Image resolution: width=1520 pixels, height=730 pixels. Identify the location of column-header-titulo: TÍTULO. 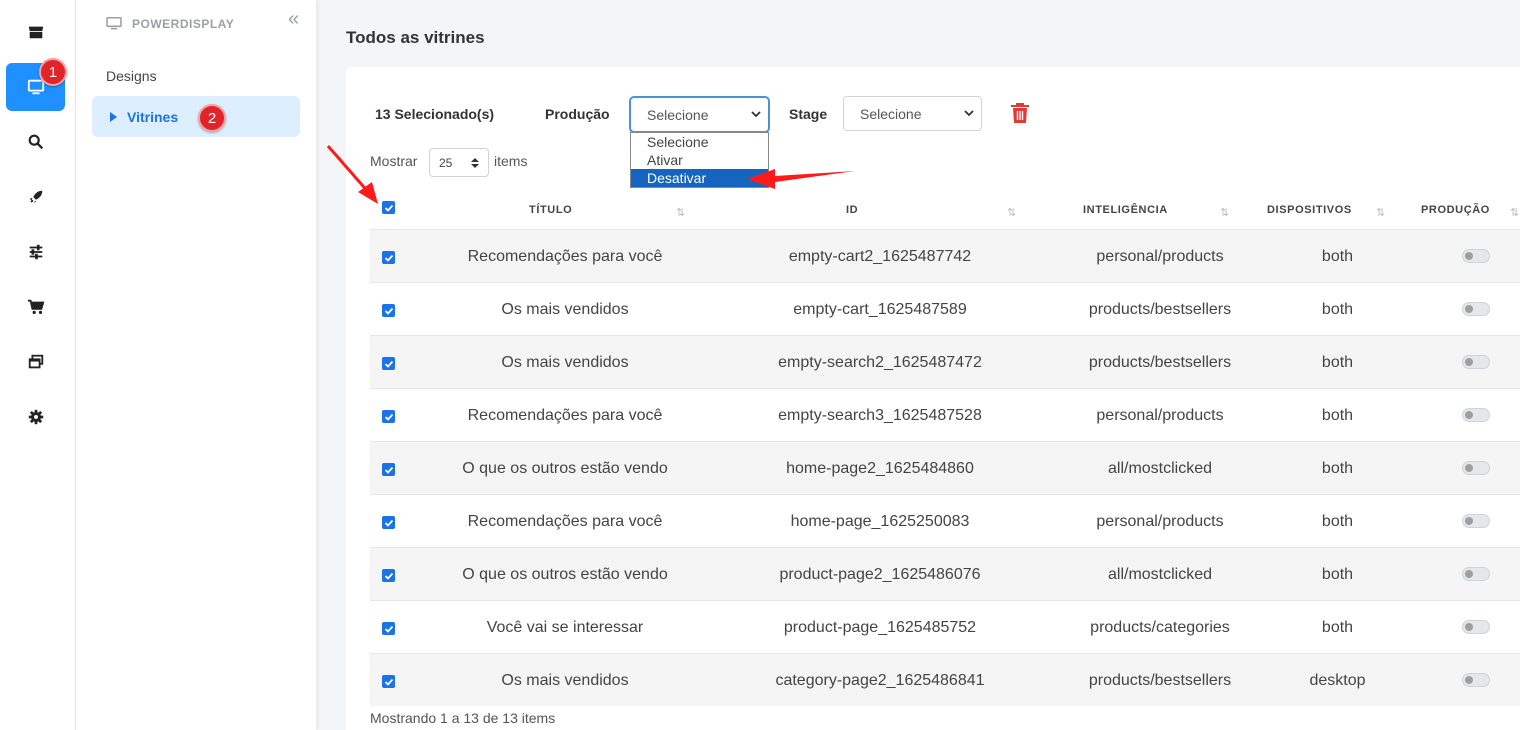
(550, 210).